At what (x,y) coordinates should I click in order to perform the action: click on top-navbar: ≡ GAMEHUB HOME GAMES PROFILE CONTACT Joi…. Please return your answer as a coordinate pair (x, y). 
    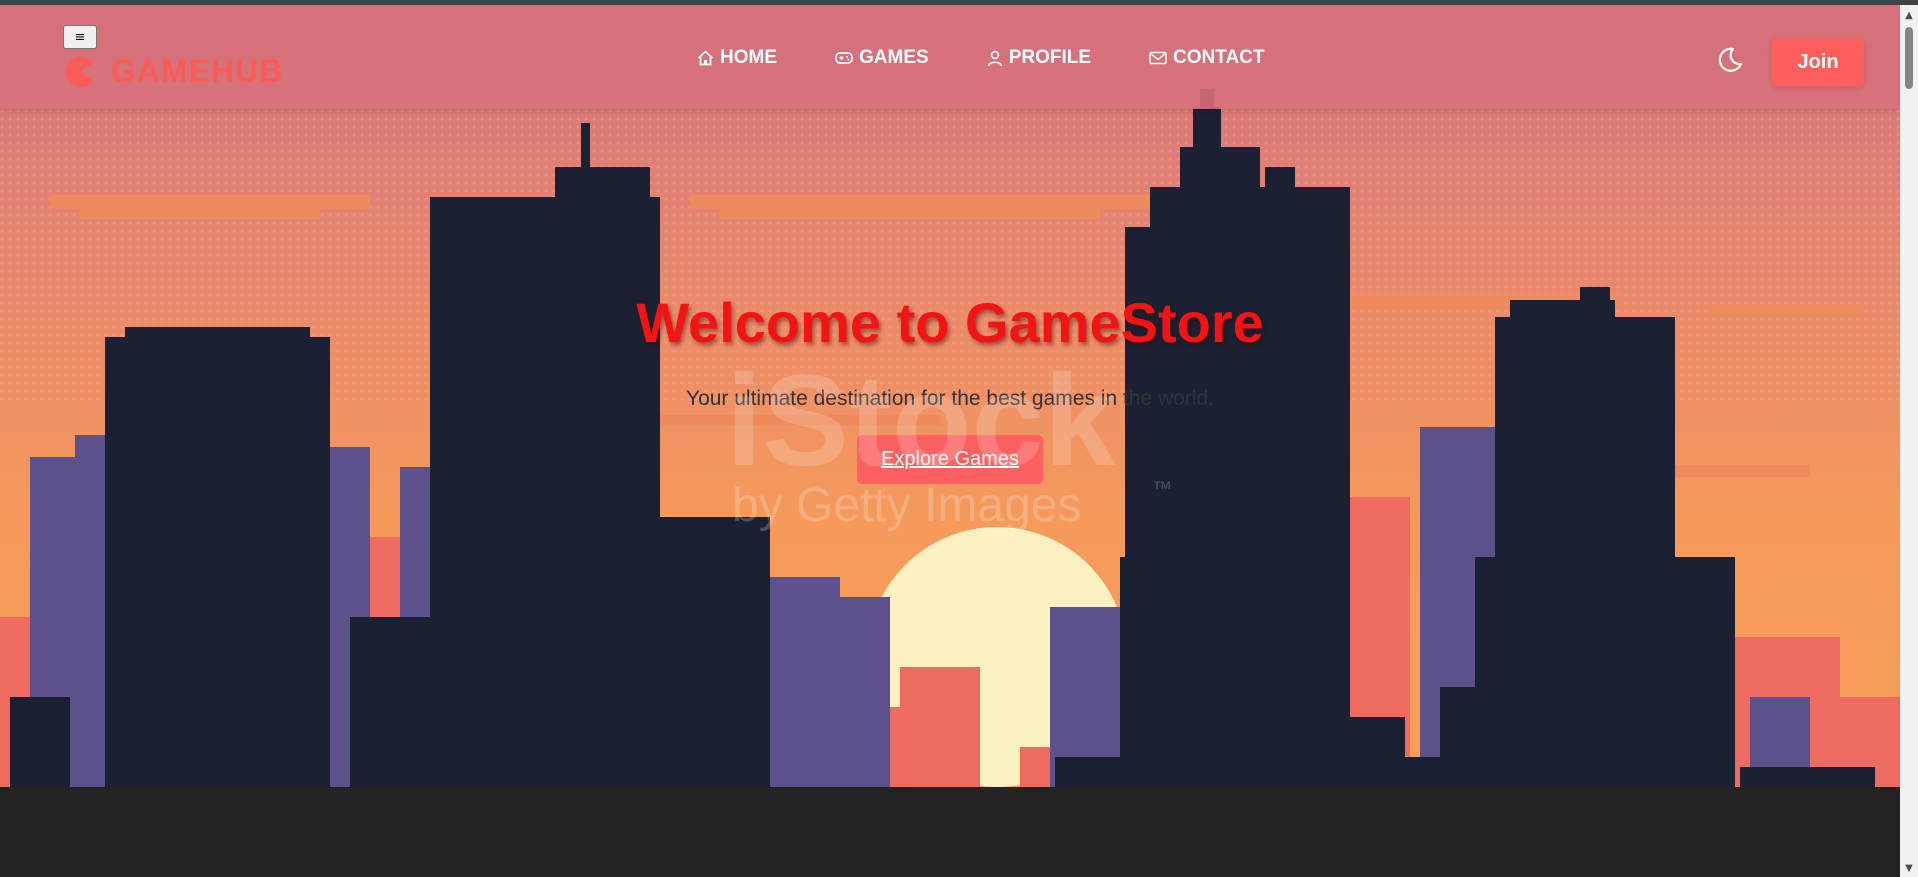
    Looking at the image, I should click on (950, 57).